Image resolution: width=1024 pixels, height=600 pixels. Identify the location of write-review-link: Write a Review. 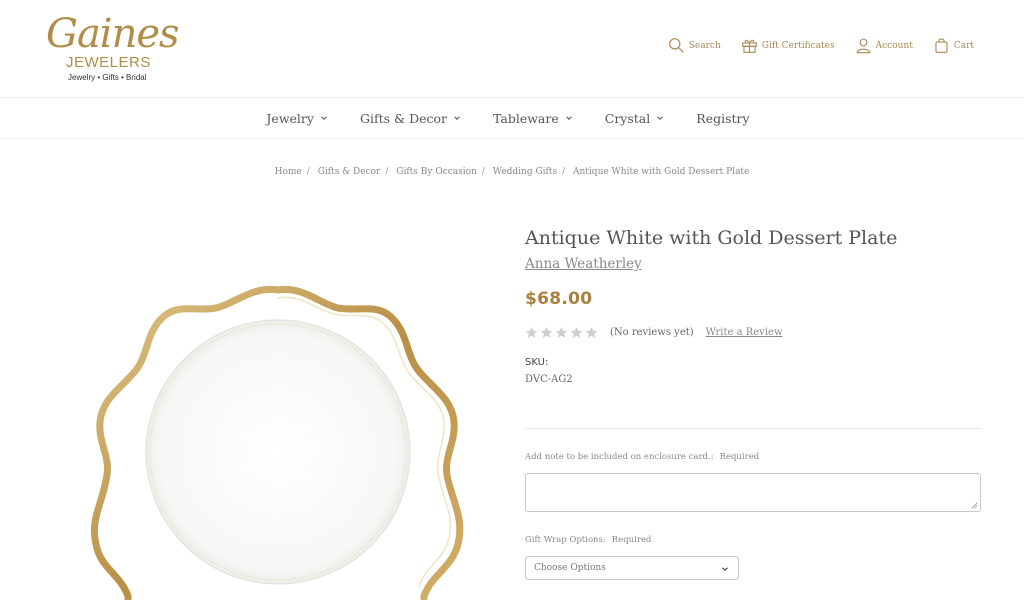
(744, 332).